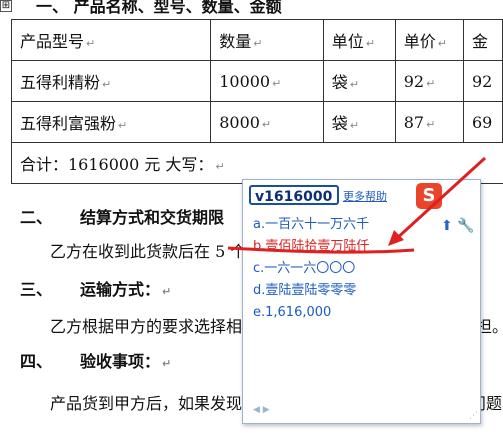 The height and width of the screenshot is (435, 503). What do you see at coordinates (440, 199) in the screenshot?
I see `annotation-arrow-line` at bounding box center [440, 199].